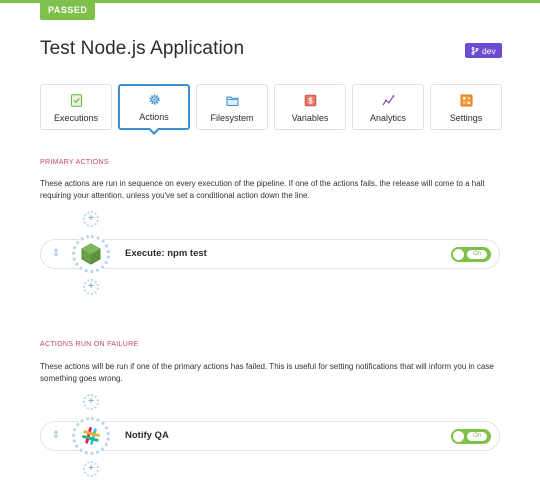  Describe the element at coordinates (91, 469) in the screenshot. I see `add-failure-action-after-button: +` at that location.